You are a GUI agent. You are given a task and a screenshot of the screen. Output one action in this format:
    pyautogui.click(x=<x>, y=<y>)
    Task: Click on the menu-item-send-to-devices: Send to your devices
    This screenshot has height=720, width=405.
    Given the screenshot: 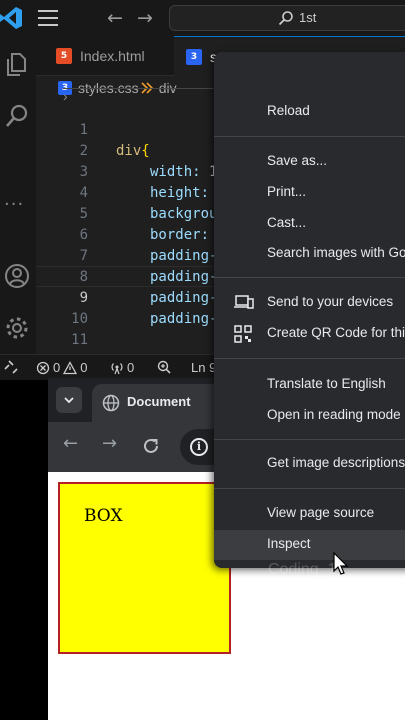 What is the action you would take?
    pyautogui.click(x=309, y=303)
    